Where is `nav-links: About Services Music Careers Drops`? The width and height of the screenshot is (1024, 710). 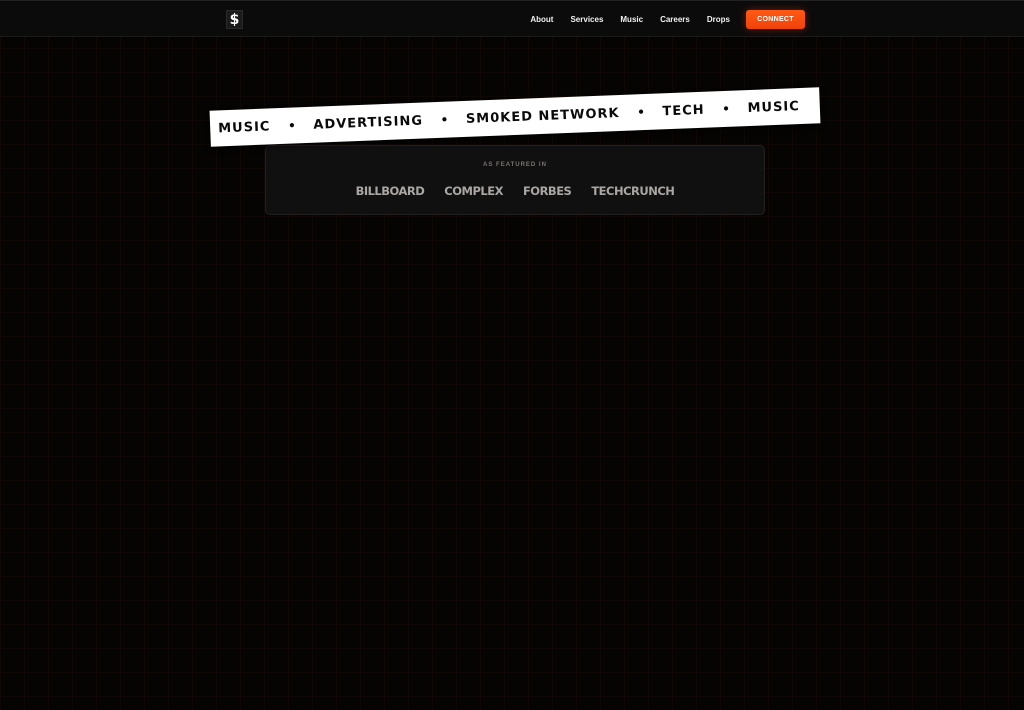
nav-links: About Services Music Careers Drops is located at coordinates (630, 19).